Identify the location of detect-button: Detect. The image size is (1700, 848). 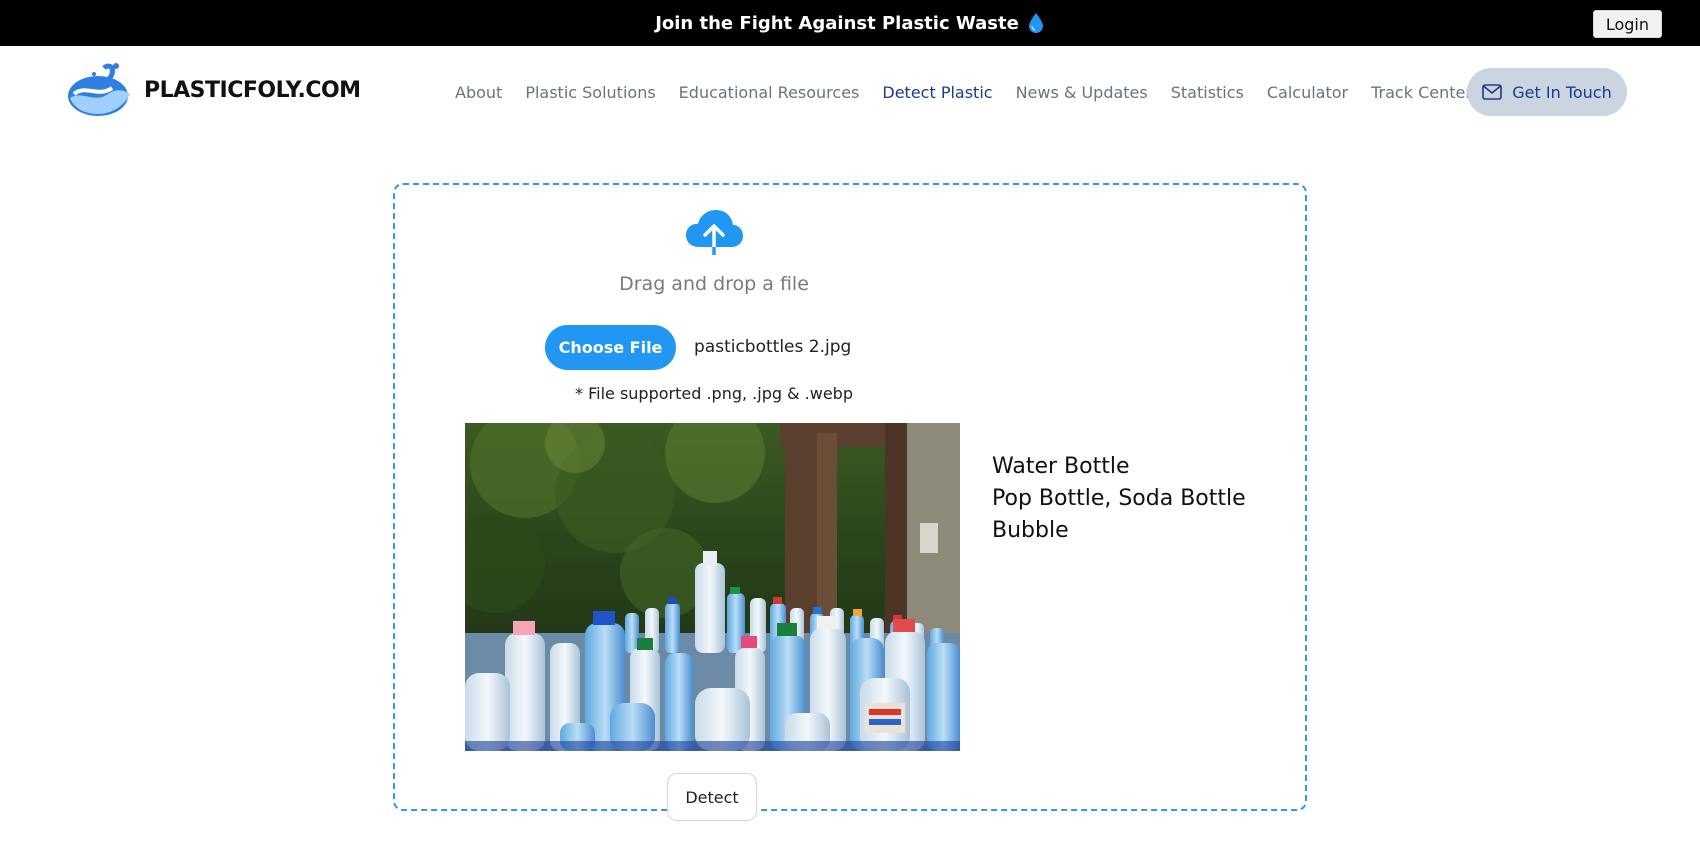
(712, 797).